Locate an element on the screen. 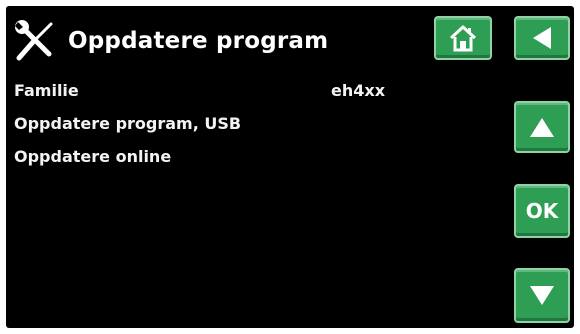 The image size is (580, 334). up-arrow-icon is located at coordinates (542, 127).